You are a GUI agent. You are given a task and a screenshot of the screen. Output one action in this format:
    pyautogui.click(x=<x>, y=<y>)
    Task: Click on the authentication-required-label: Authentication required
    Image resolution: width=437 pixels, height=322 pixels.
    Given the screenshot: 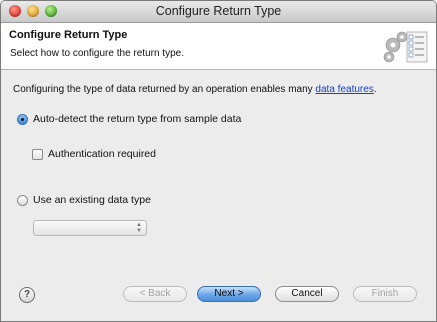 What is the action you would take?
    pyautogui.click(x=102, y=154)
    